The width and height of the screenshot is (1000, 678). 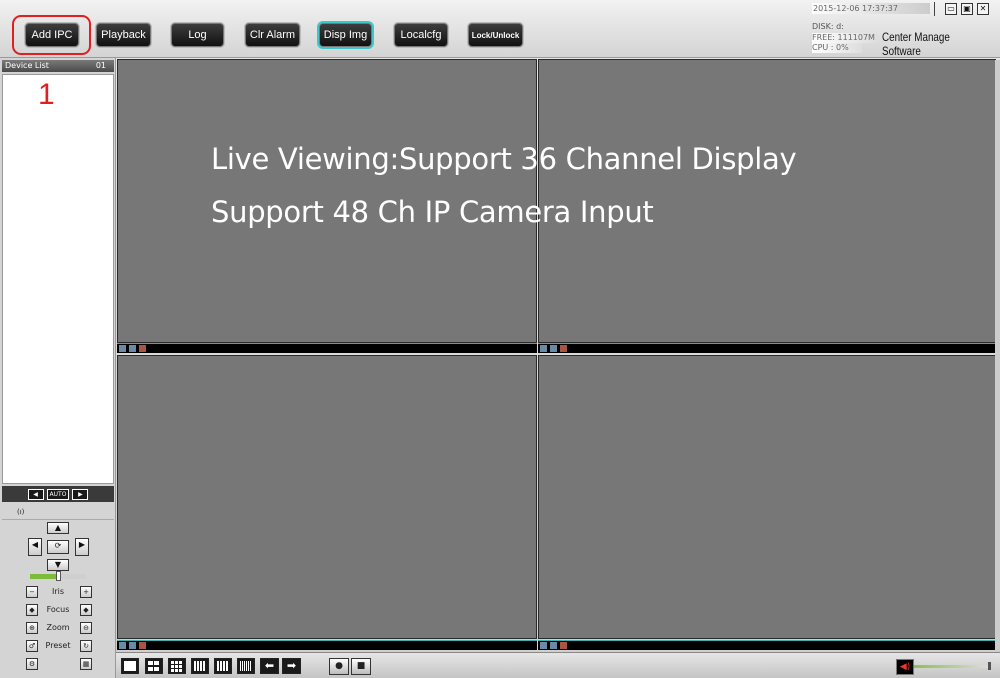 What do you see at coordinates (82, 547) in the screenshot?
I see `ptz-right-button: ▶` at bounding box center [82, 547].